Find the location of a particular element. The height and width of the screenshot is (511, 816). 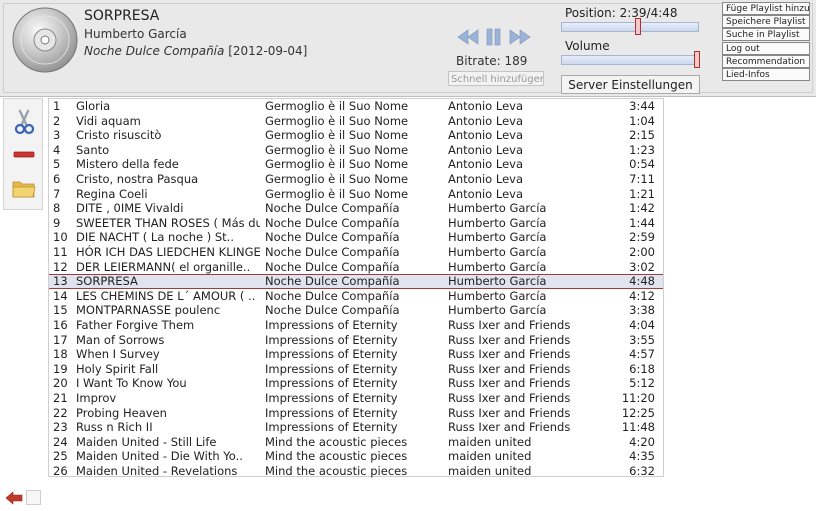

track-title: Vidi aquam is located at coordinates (108, 120).